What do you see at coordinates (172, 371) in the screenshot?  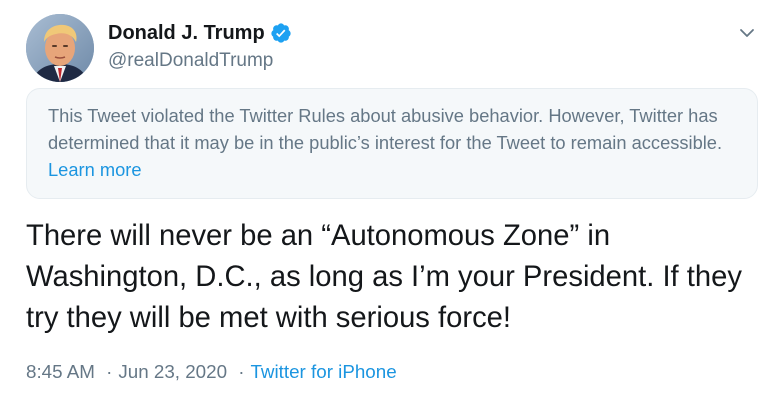 I see `tweet-date: Jun 23, 2020` at bounding box center [172, 371].